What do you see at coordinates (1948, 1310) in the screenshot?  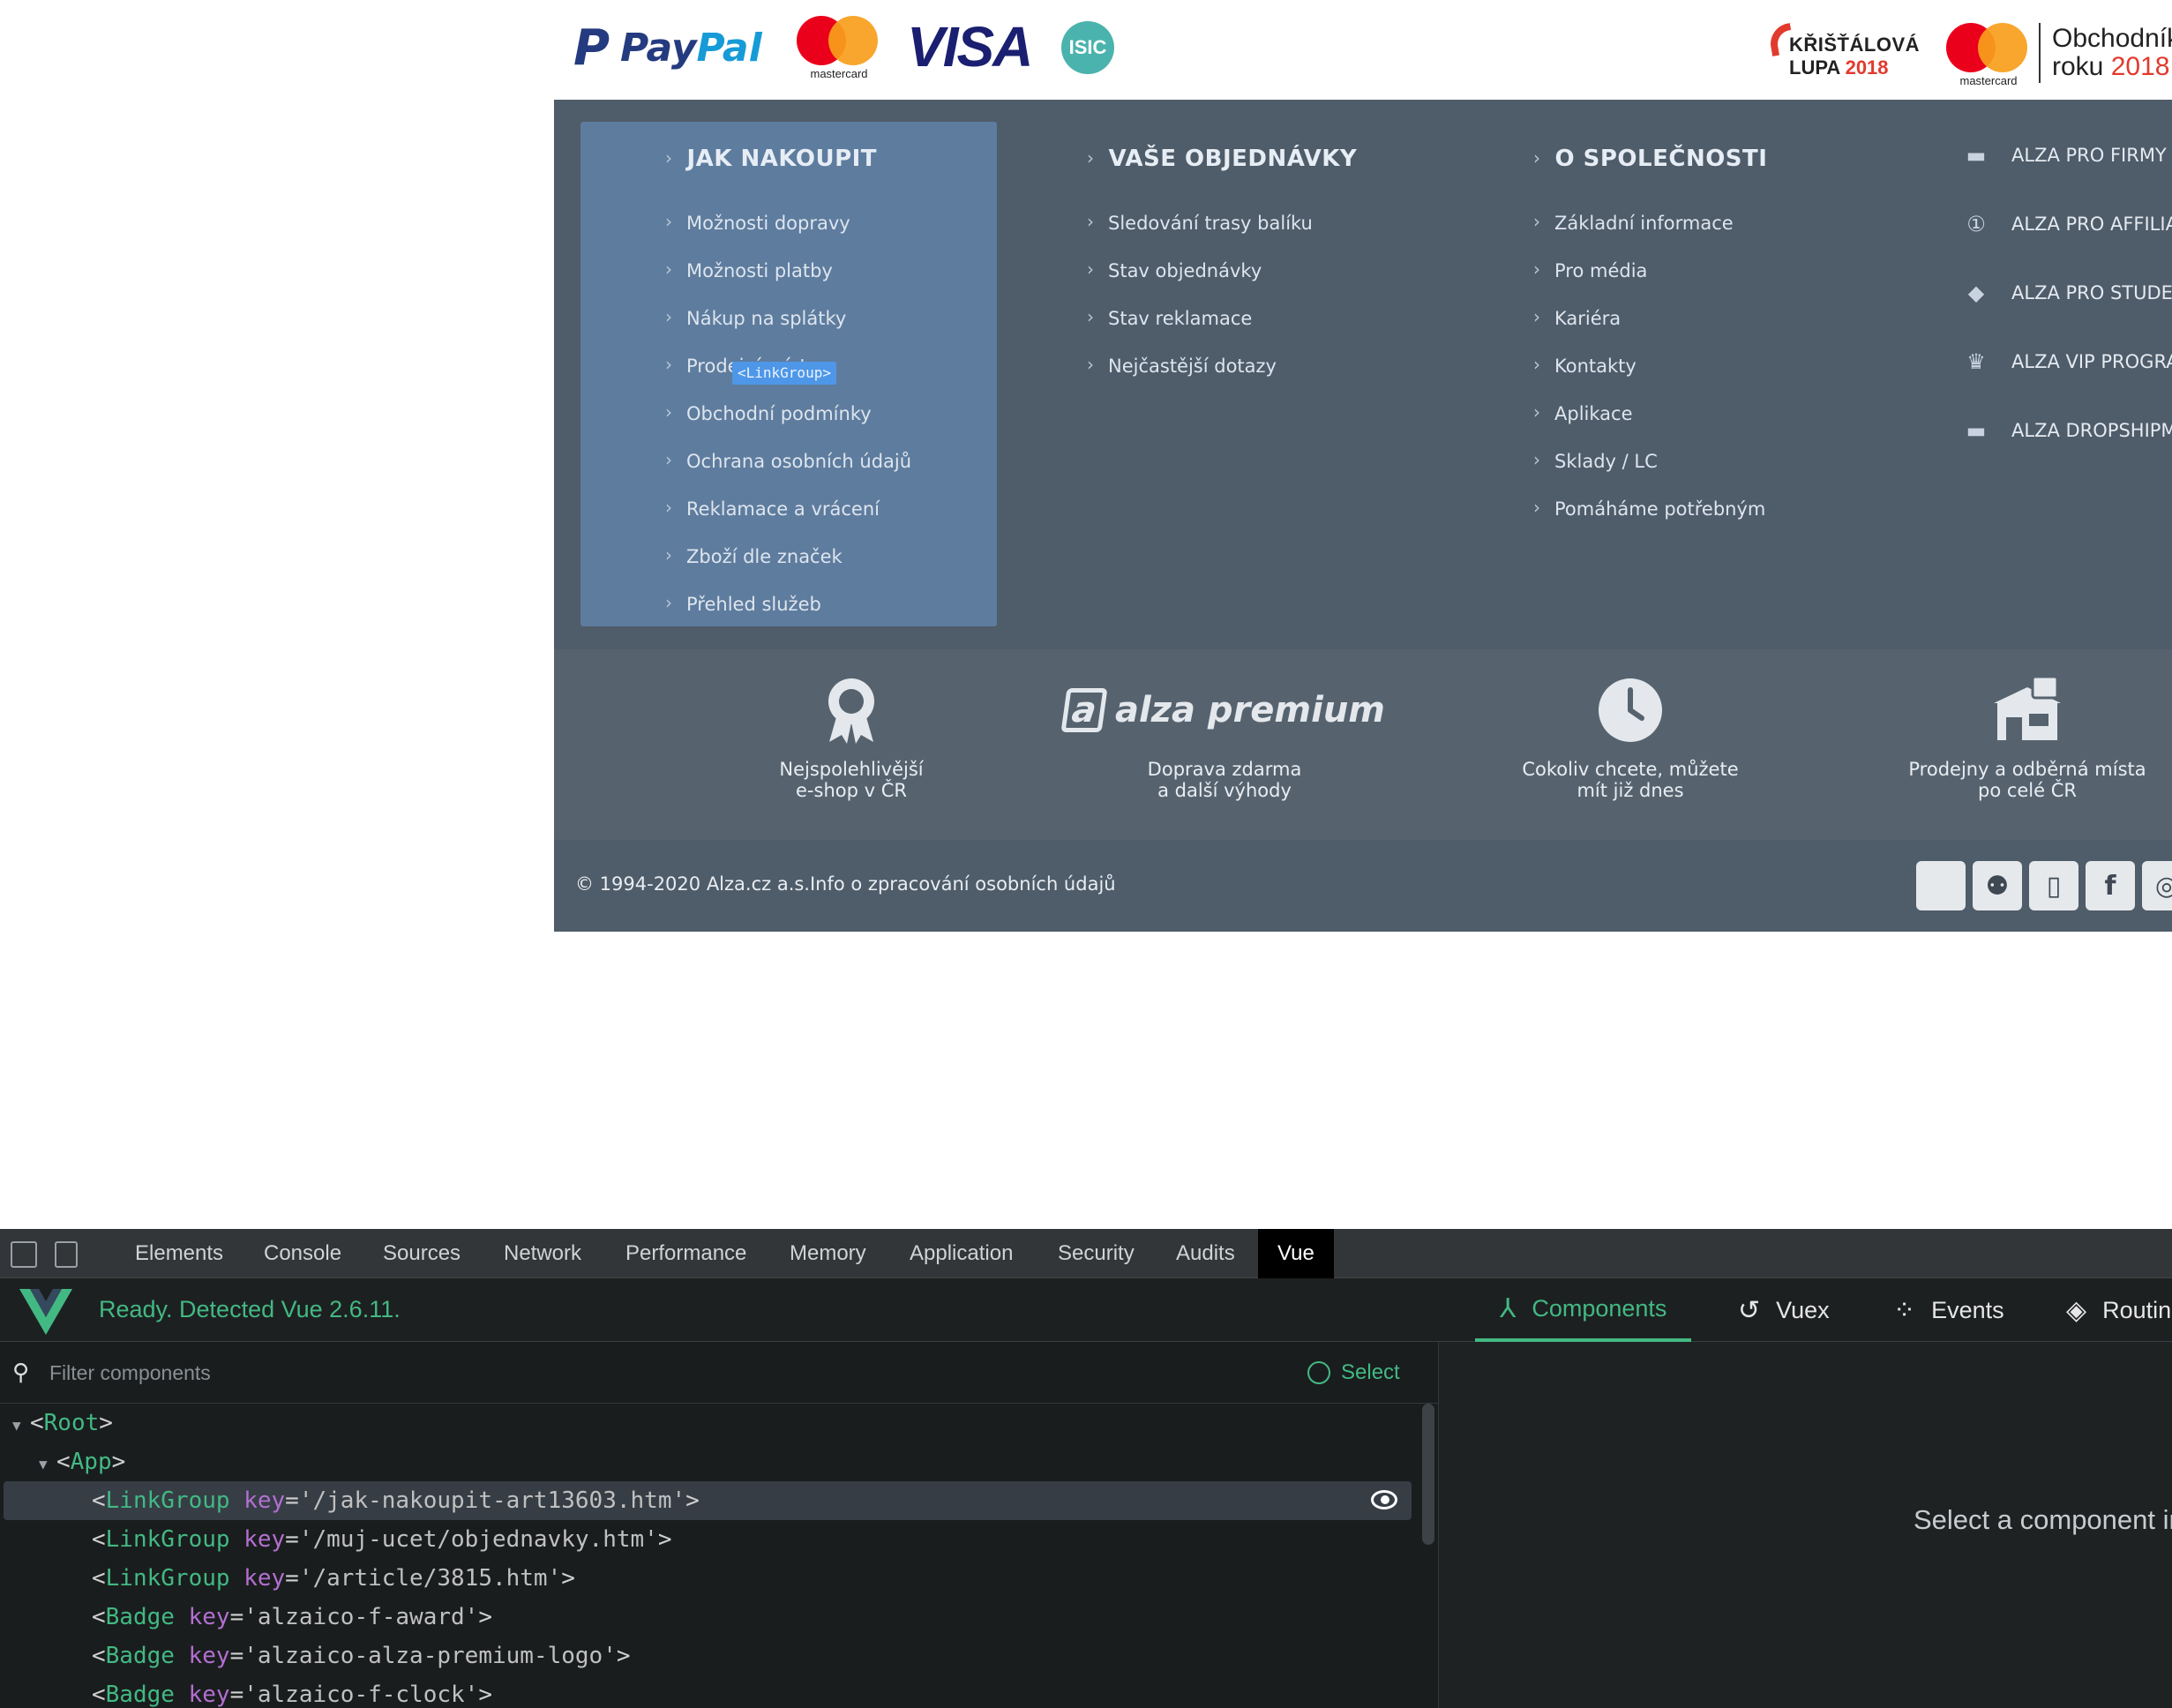 I see `tab-events: ⁘ Events` at bounding box center [1948, 1310].